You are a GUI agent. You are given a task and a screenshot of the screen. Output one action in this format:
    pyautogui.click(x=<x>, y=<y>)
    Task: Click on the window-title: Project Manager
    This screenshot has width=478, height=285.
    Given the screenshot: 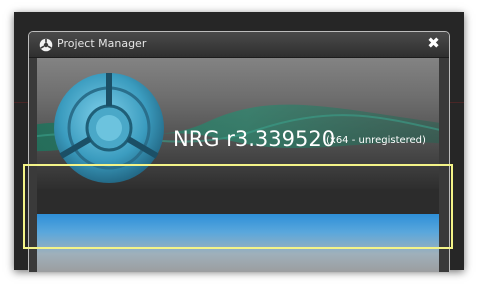 What is the action you would take?
    pyautogui.click(x=102, y=43)
    